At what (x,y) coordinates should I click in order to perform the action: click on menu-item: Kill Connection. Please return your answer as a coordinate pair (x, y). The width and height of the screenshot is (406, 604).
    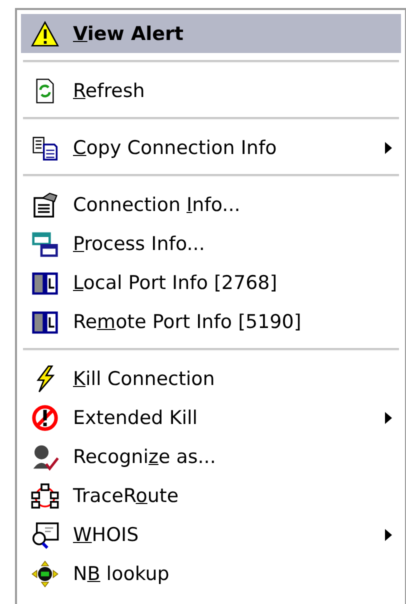
    Looking at the image, I should click on (211, 378).